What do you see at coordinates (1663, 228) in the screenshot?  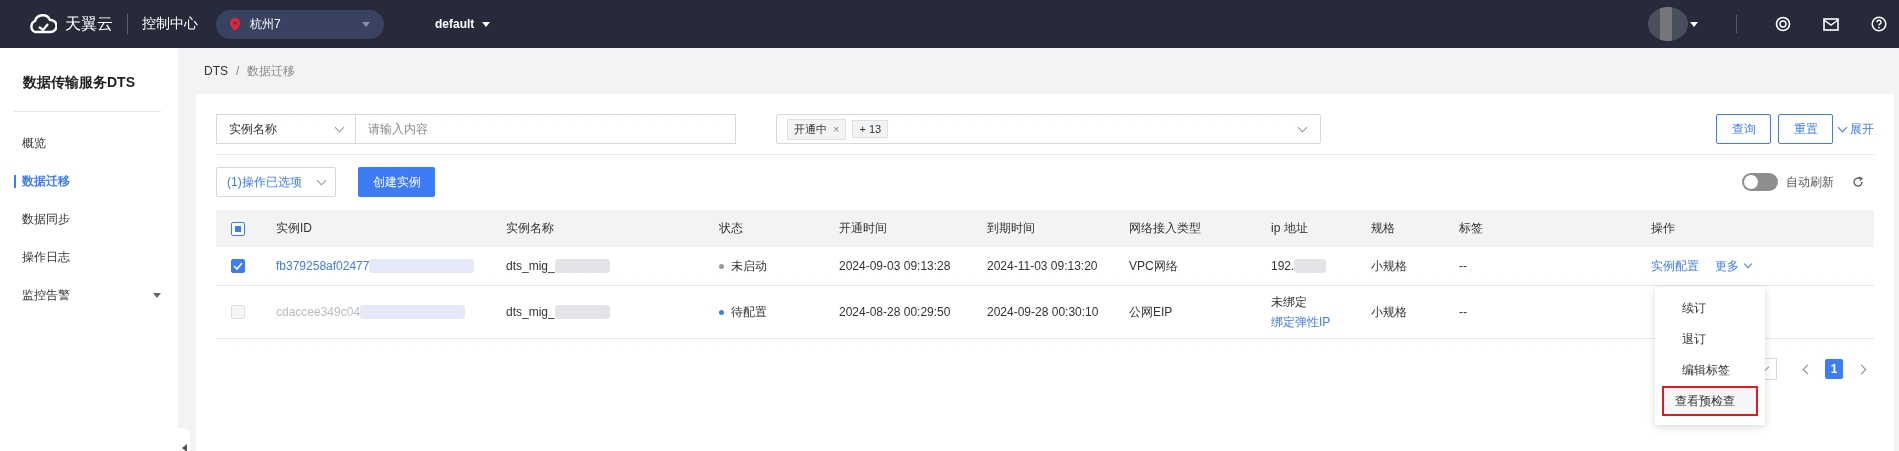 I see `column-header: 操作` at bounding box center [1663, 228].